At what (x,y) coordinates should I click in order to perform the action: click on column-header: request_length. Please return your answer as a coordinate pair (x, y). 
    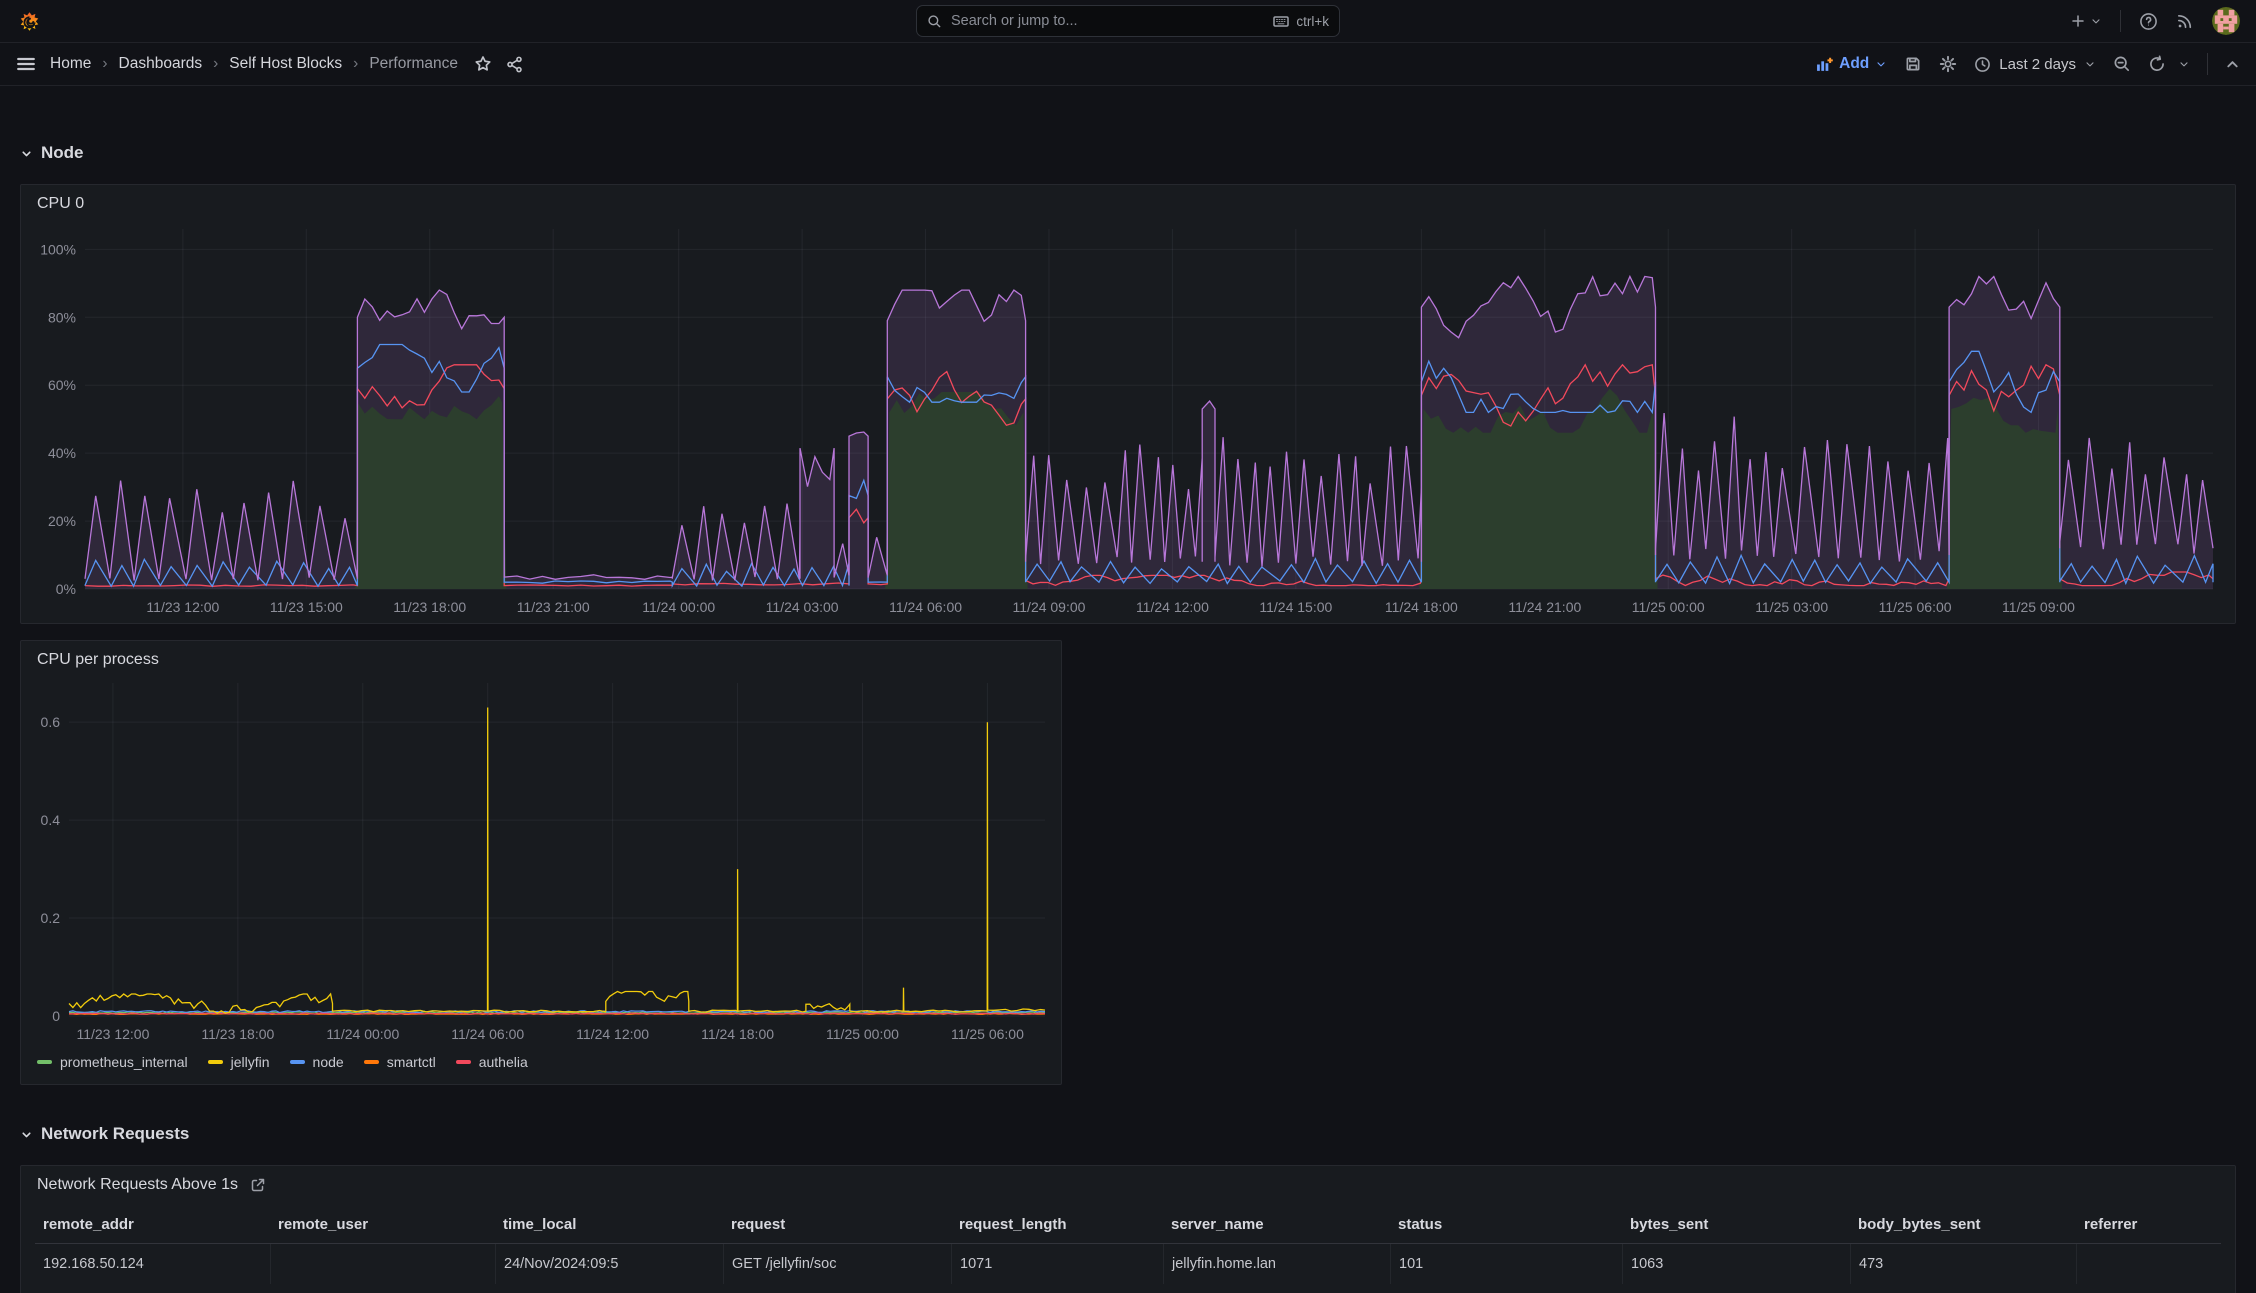
    Looking at the image, I should click on (1057, 1223).